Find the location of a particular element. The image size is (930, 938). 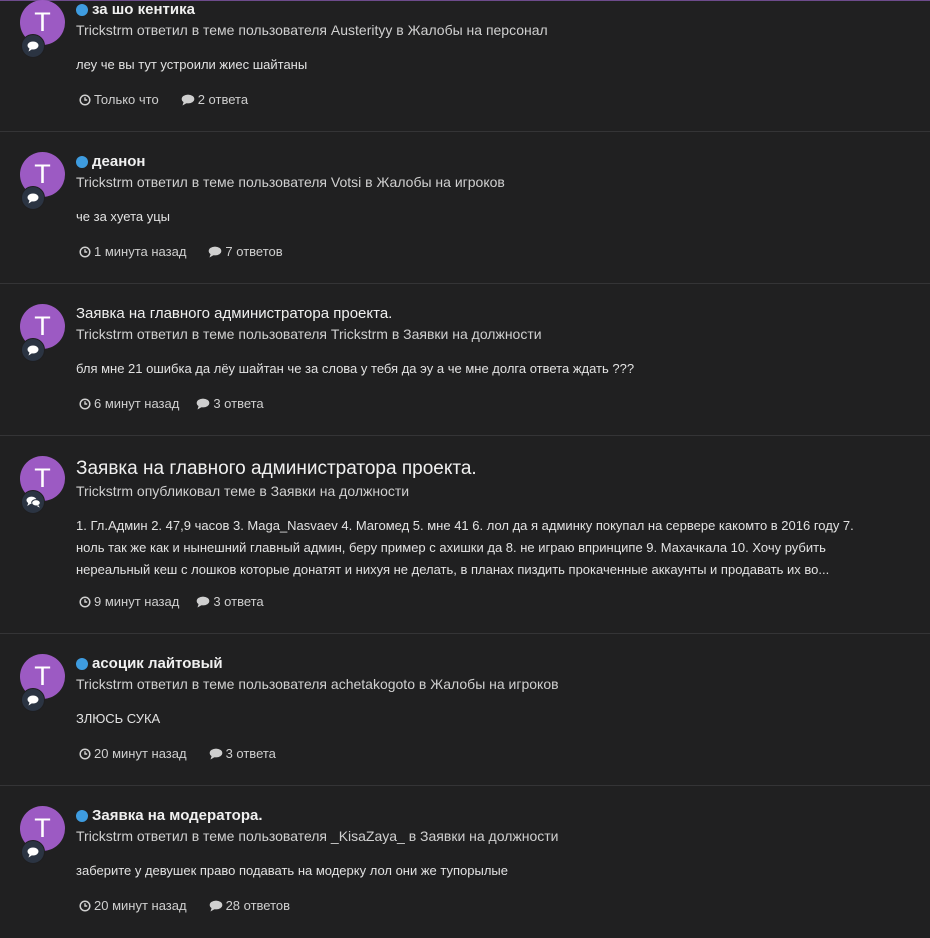

replies-label: 2 ответа is located at coordinates (223, 99).